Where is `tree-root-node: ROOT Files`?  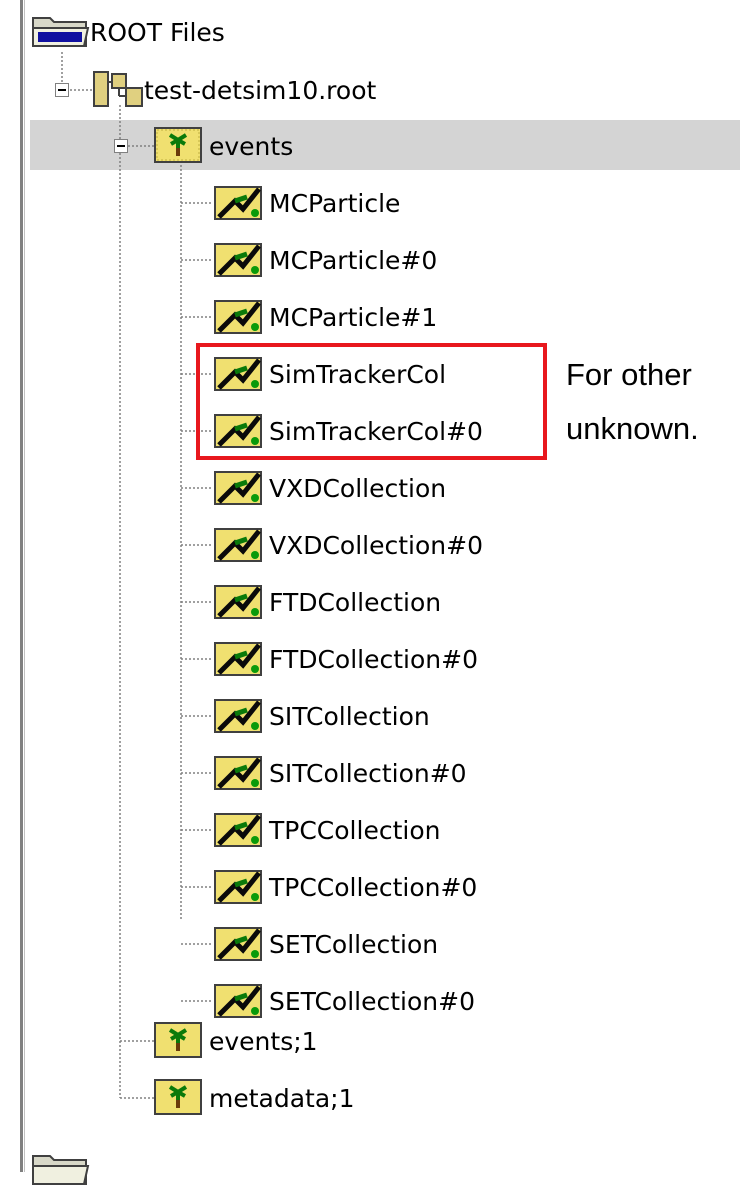
tree-root-node: ROOT Files is located at coordinates (127, 32).